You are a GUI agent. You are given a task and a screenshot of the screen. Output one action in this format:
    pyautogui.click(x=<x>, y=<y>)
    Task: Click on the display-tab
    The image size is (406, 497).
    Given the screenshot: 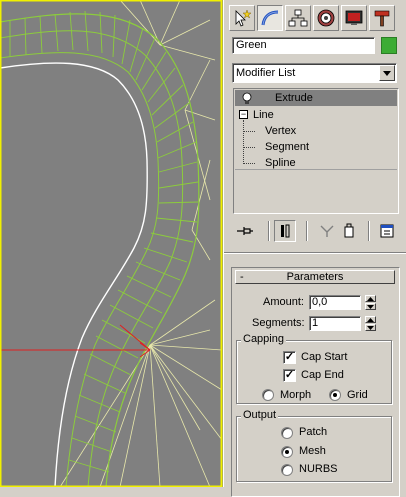 What is the action you would take?
    pyautogui.click(x=354, y=18)
    